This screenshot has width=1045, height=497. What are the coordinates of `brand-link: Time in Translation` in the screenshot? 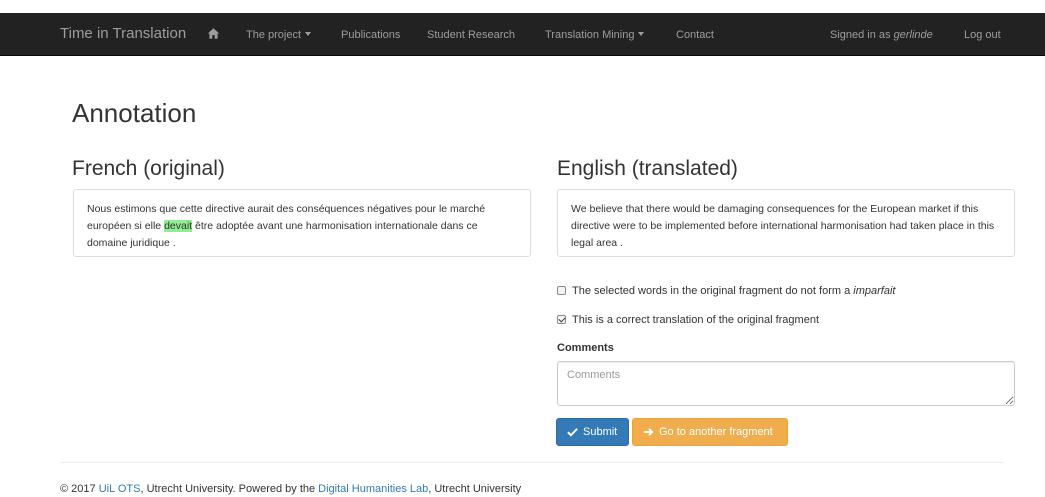 It's located at (123, 33).